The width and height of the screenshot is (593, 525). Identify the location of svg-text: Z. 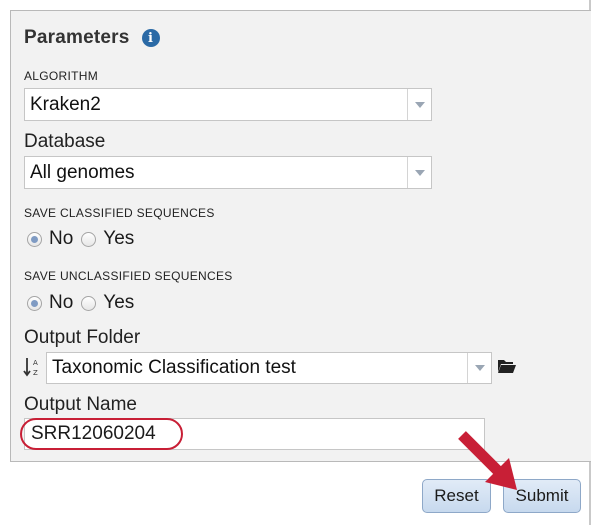
(35, 373).